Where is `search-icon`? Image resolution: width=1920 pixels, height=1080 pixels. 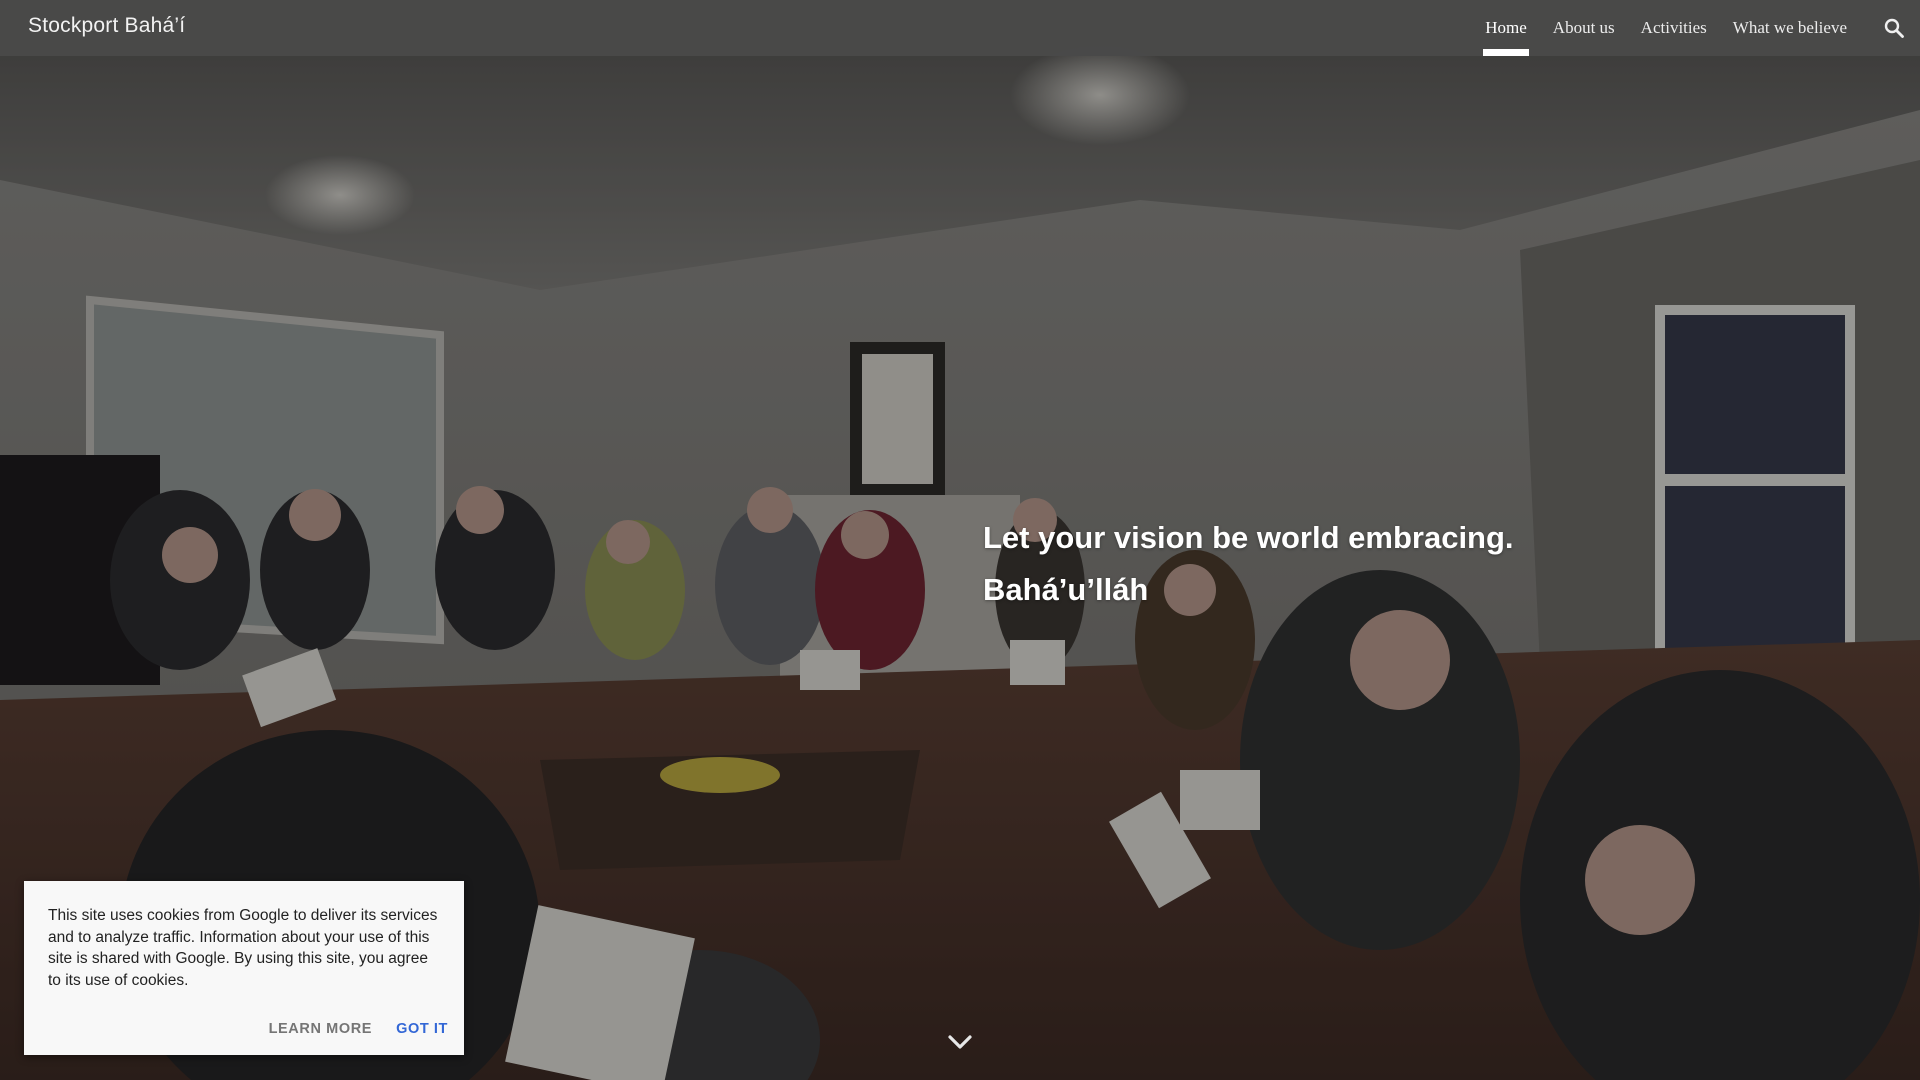
search-icon is located at coordinates (1894, 28).